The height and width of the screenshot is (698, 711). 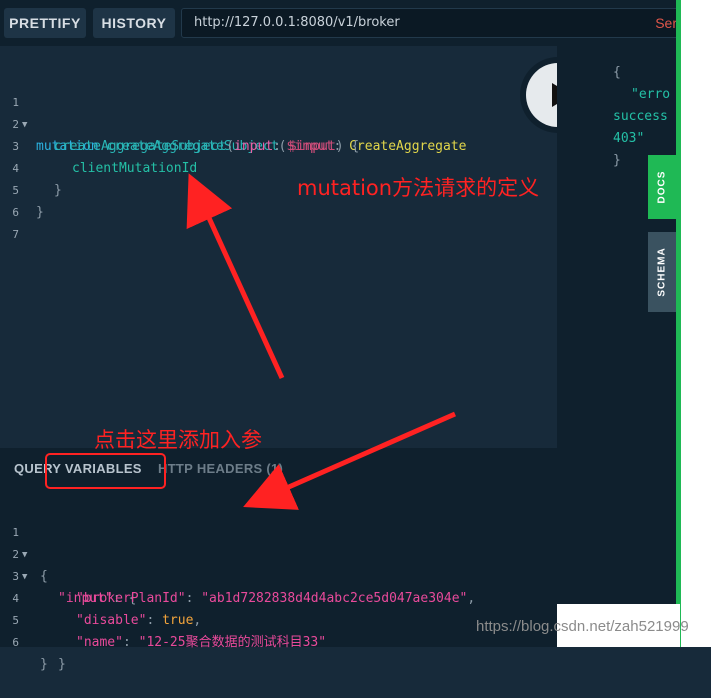 I want to click on annotation-highlight-box, so click(x=105, y=471).